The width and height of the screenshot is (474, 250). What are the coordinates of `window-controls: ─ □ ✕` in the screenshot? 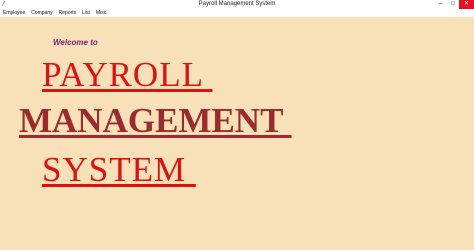 It's located at (454, 4).